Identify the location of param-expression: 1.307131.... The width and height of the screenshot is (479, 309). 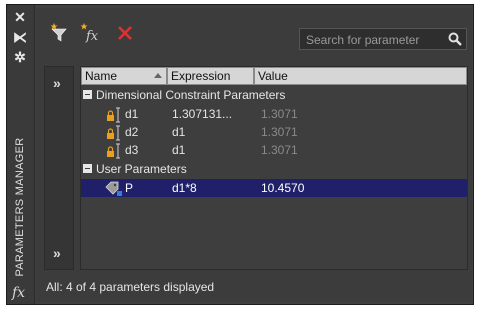
(202, 114).